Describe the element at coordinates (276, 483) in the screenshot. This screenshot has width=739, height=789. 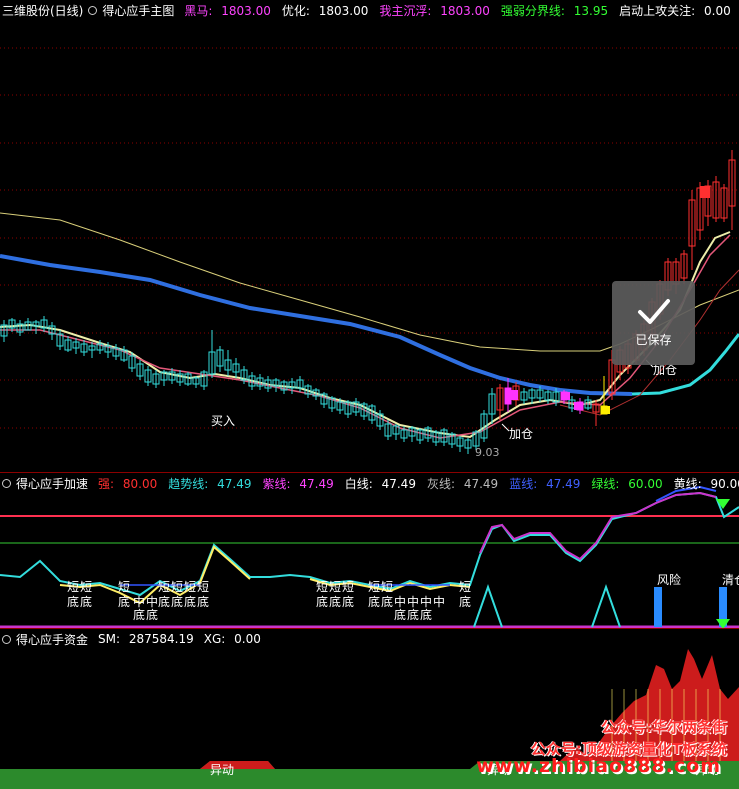
I see `indicator-field-label: 紫线:` at that location.